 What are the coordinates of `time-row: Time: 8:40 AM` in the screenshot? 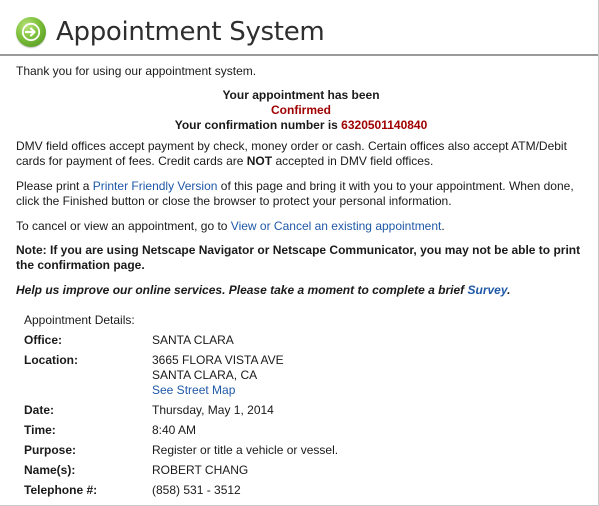 It's located at (304, 430).